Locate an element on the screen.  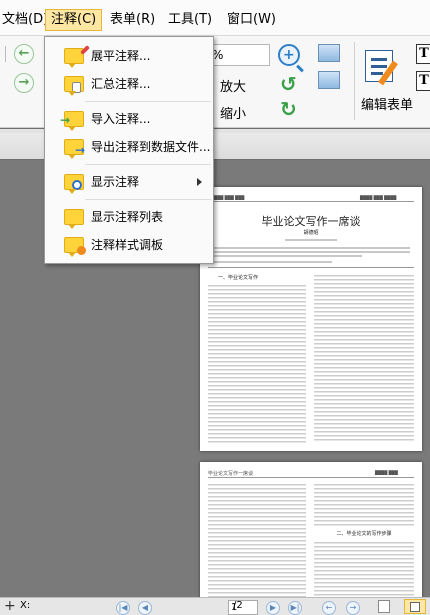
single-page-icon is located at coordinates (384, 606).